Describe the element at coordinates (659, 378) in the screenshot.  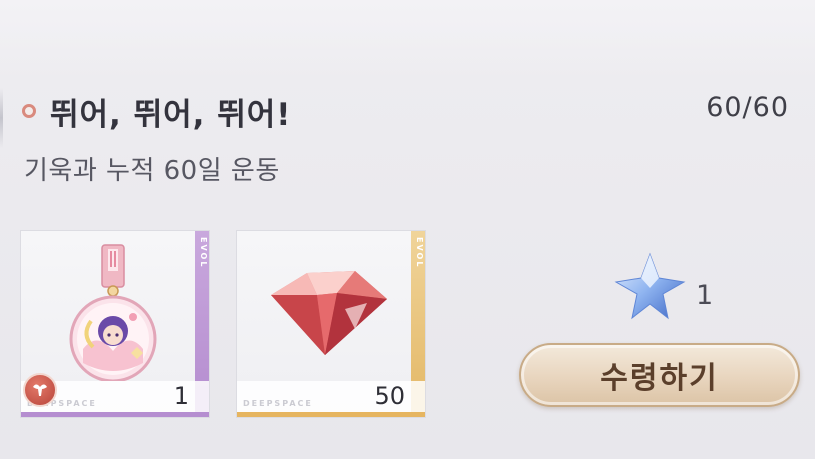
I see `claim-button-label: 수령하기` at that location.